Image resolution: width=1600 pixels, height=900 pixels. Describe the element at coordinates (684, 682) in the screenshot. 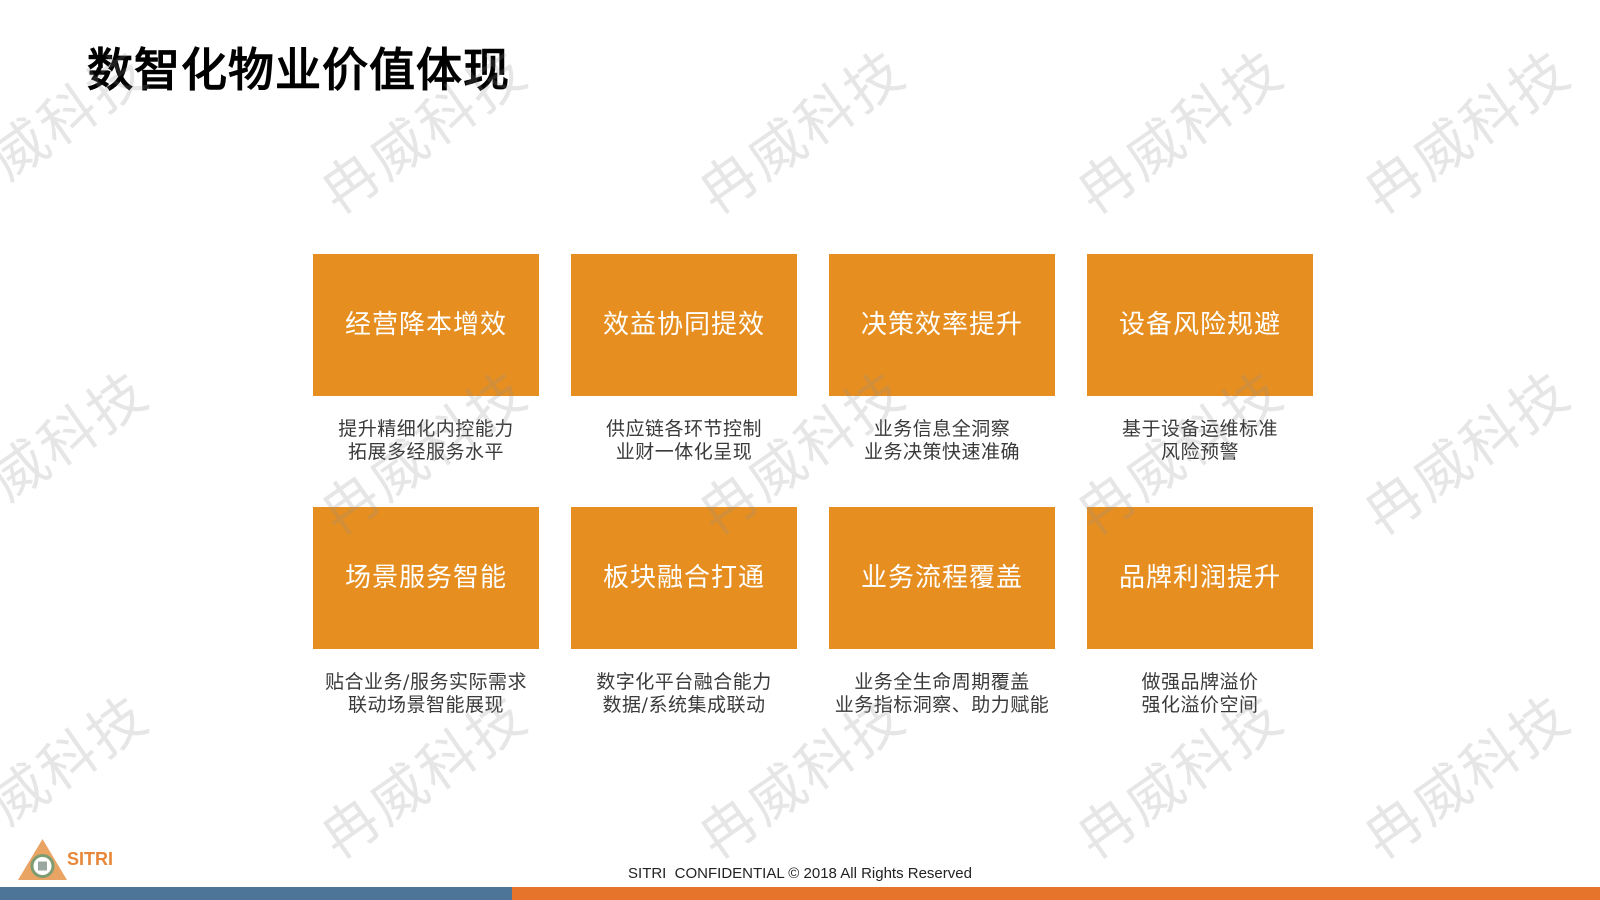

I see `description-line: 数字化平台融合能力` at that location.